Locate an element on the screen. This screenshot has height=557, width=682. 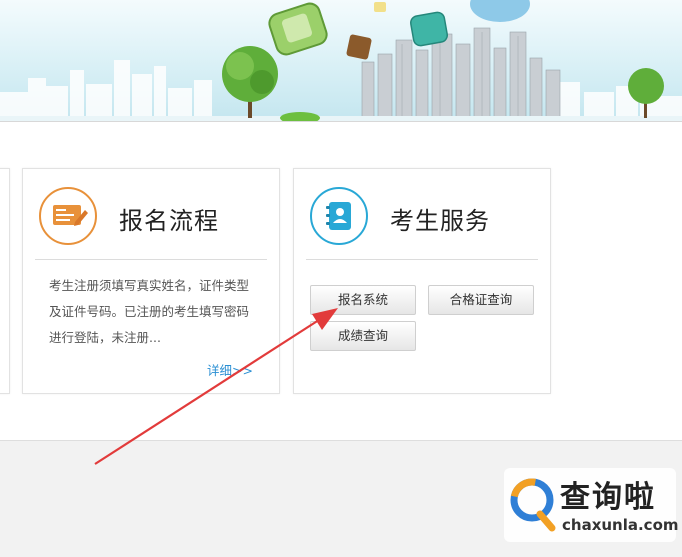
score-query-button: 成绩查询 is located at coordinates (363, 336).